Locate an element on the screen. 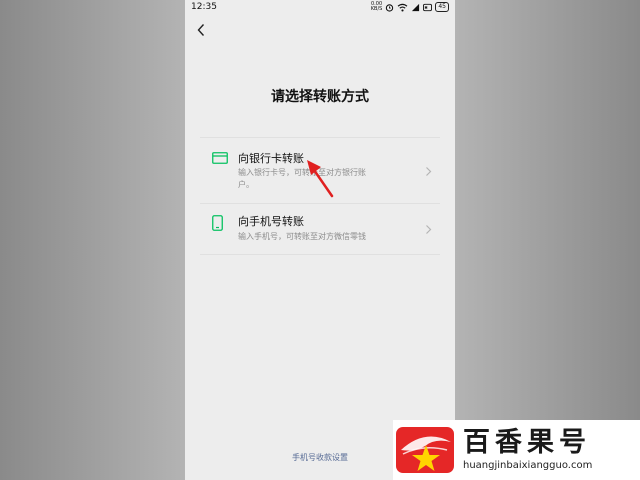 The width and height of the screenshot is (640, 480). hd-icon is located at coordinates (428, 7).